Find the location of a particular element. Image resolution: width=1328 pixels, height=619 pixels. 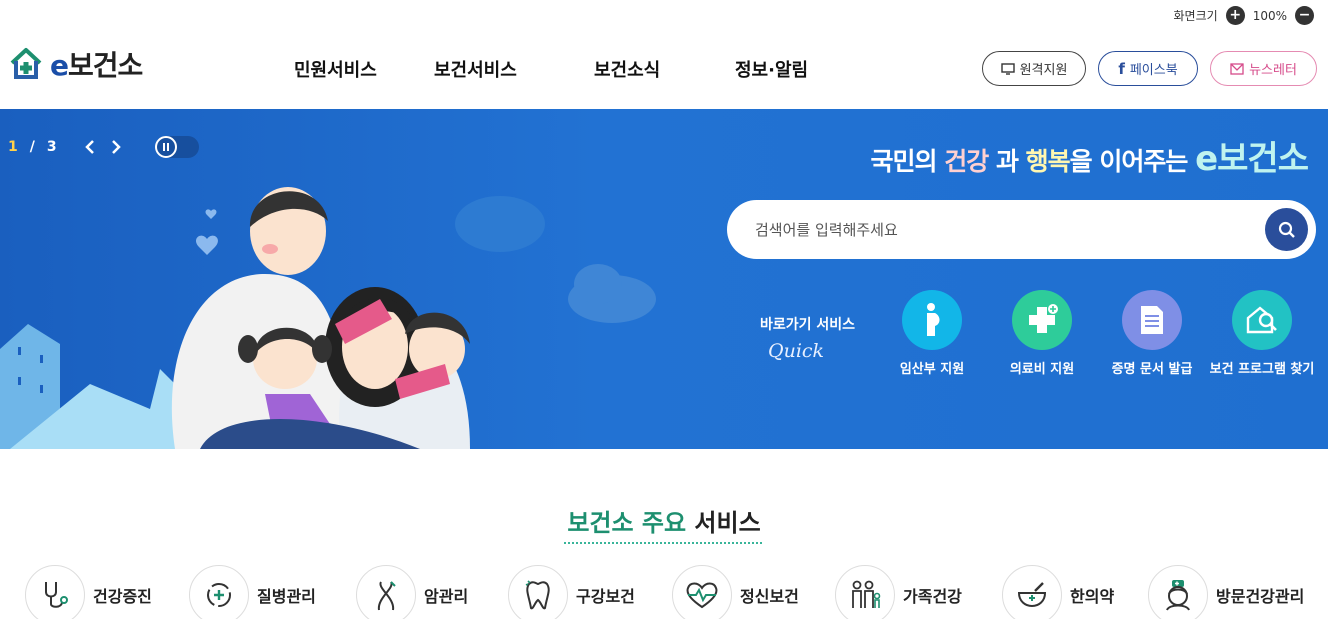

site-logo: e보건소 is located at coordinates (75, 64).